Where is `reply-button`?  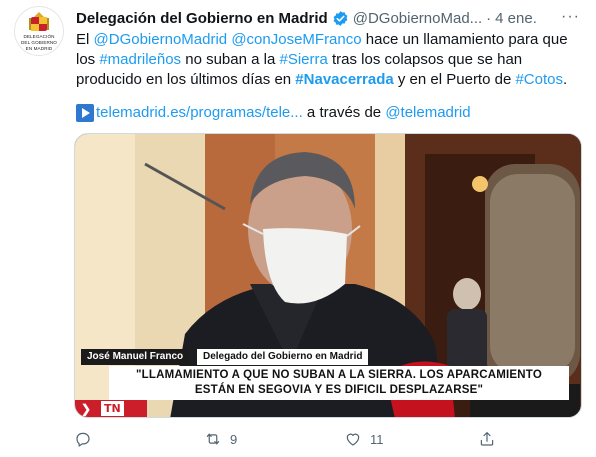 reply-button is located at coordinates (87, 439).